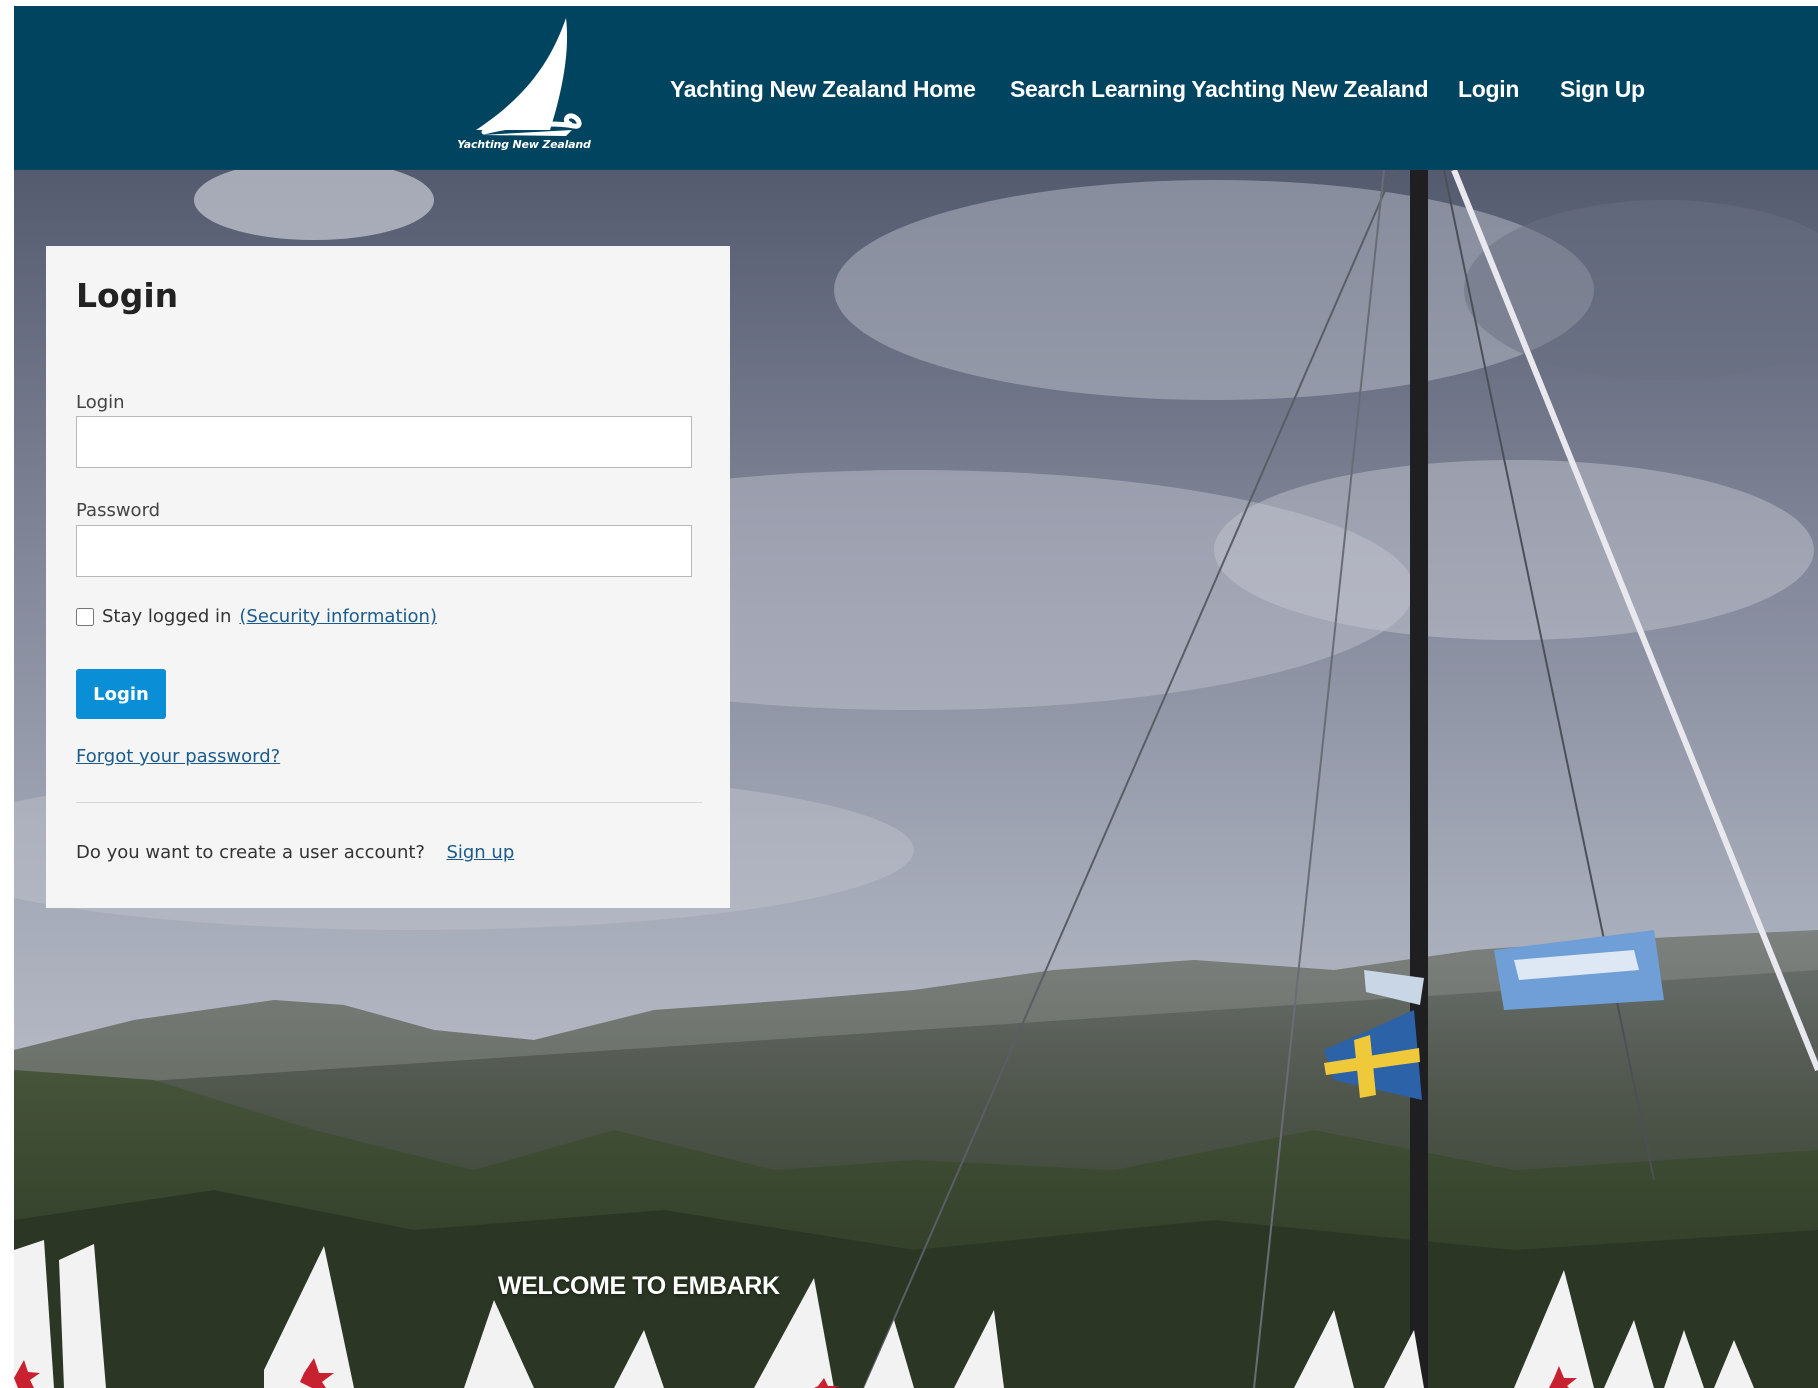 The height and width of the screenshot is (1388, 1818). What do you see at coordinates (384, 442) in the screenshot?
I see `username-input` at bounding box center [384, 442].